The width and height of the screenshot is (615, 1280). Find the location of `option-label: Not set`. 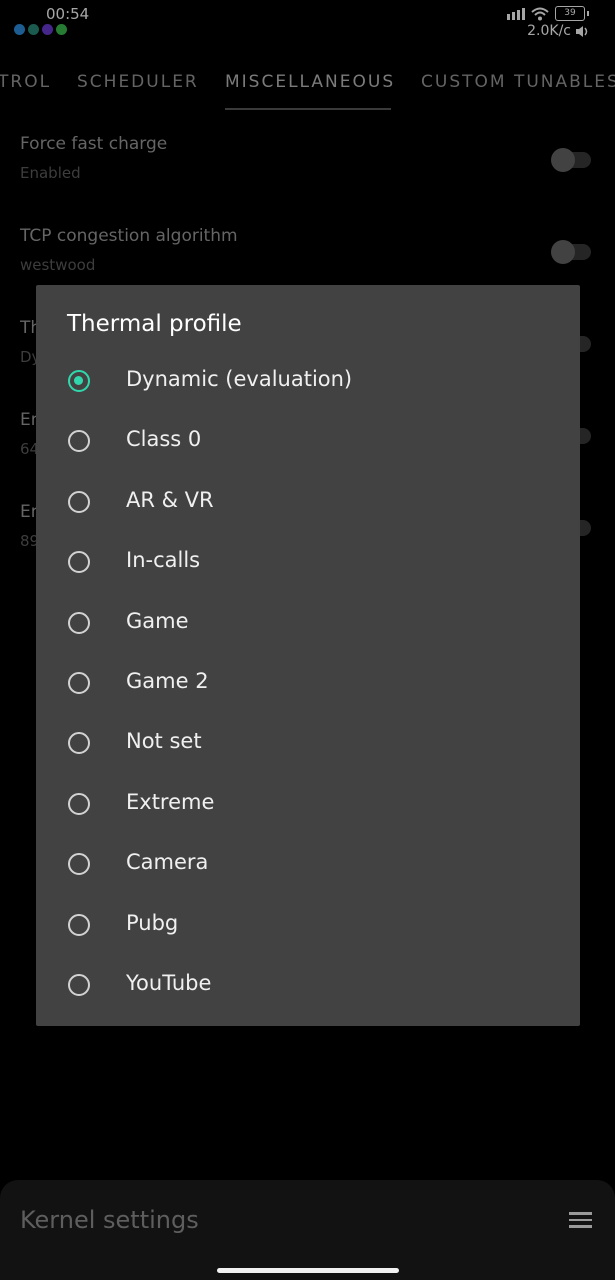

option-label: Not set is located at coordinates (164, 741).